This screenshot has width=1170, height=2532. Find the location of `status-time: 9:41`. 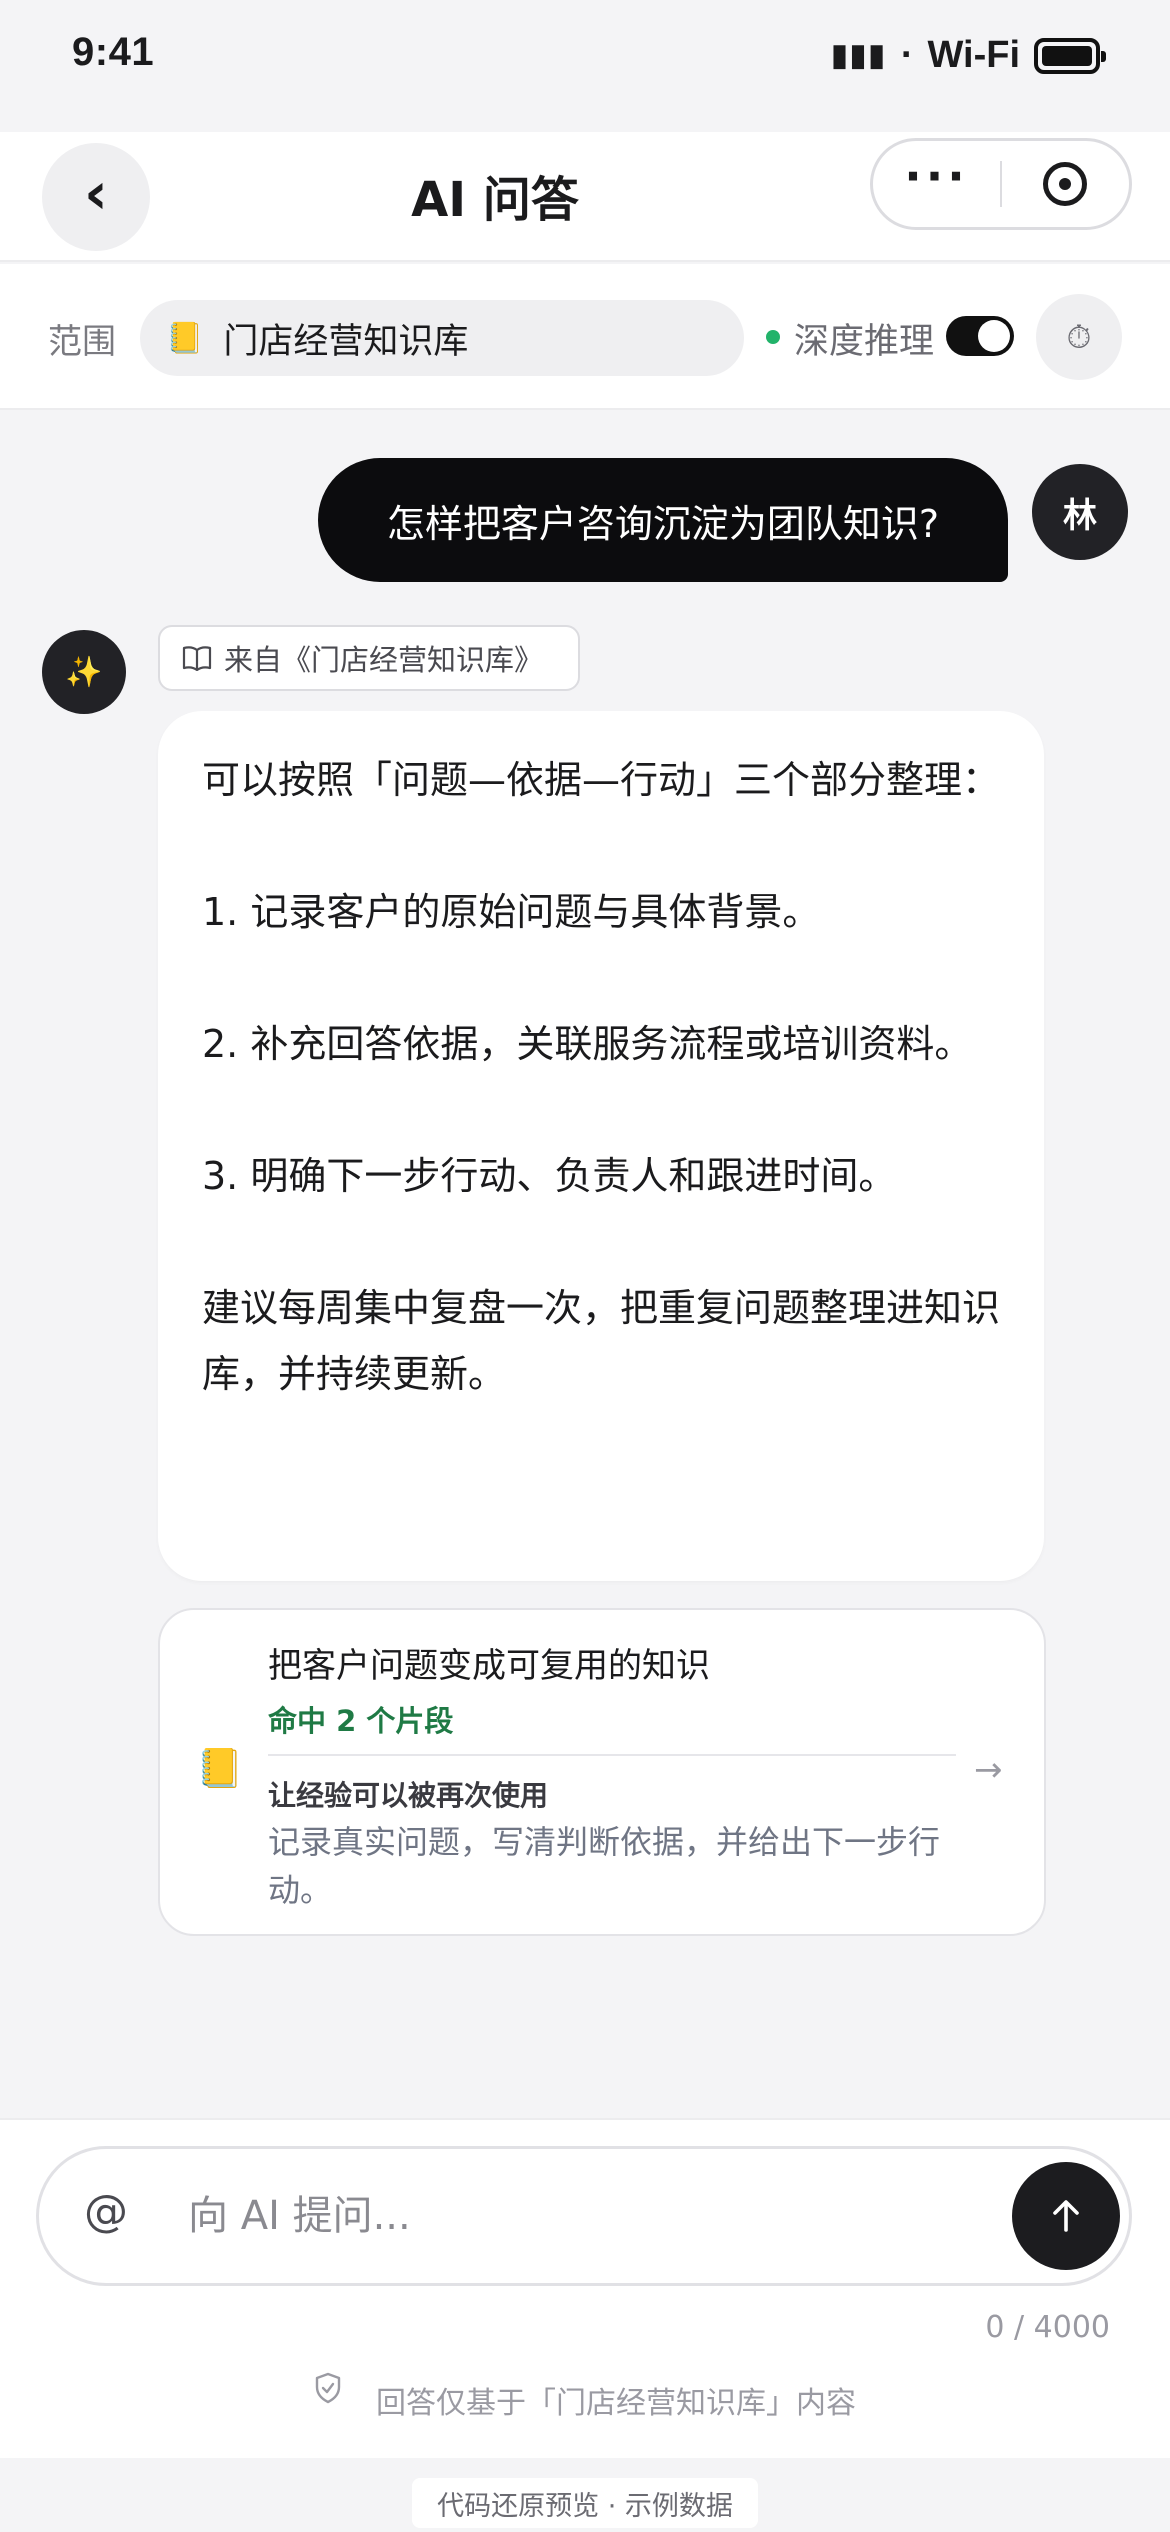

status-time: 9:41 is located at coordinates (113, 52).